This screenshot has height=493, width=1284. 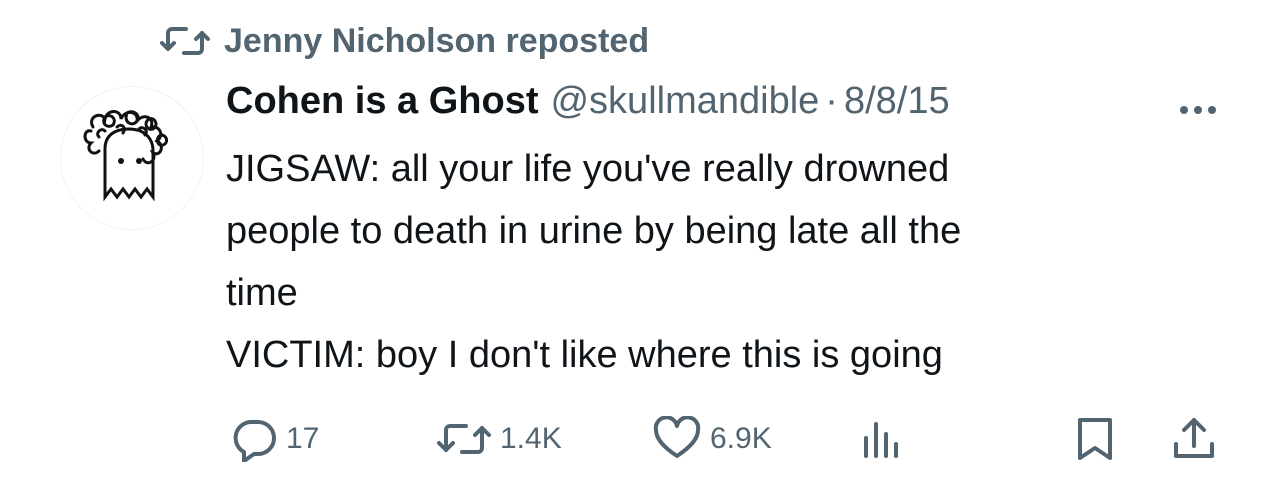 What do you see at coordinates (126, 156) in the screenshot?
I see `ghost-avatar-icon` at bounding box center [126, 156].